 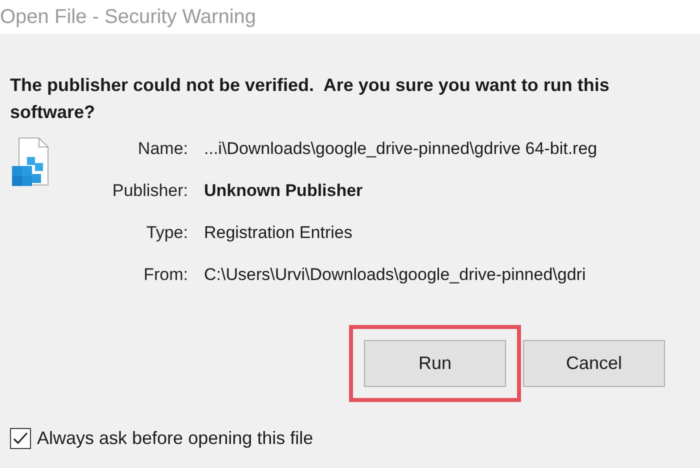 I want to click on checkbox, so click(x=20, y=438).